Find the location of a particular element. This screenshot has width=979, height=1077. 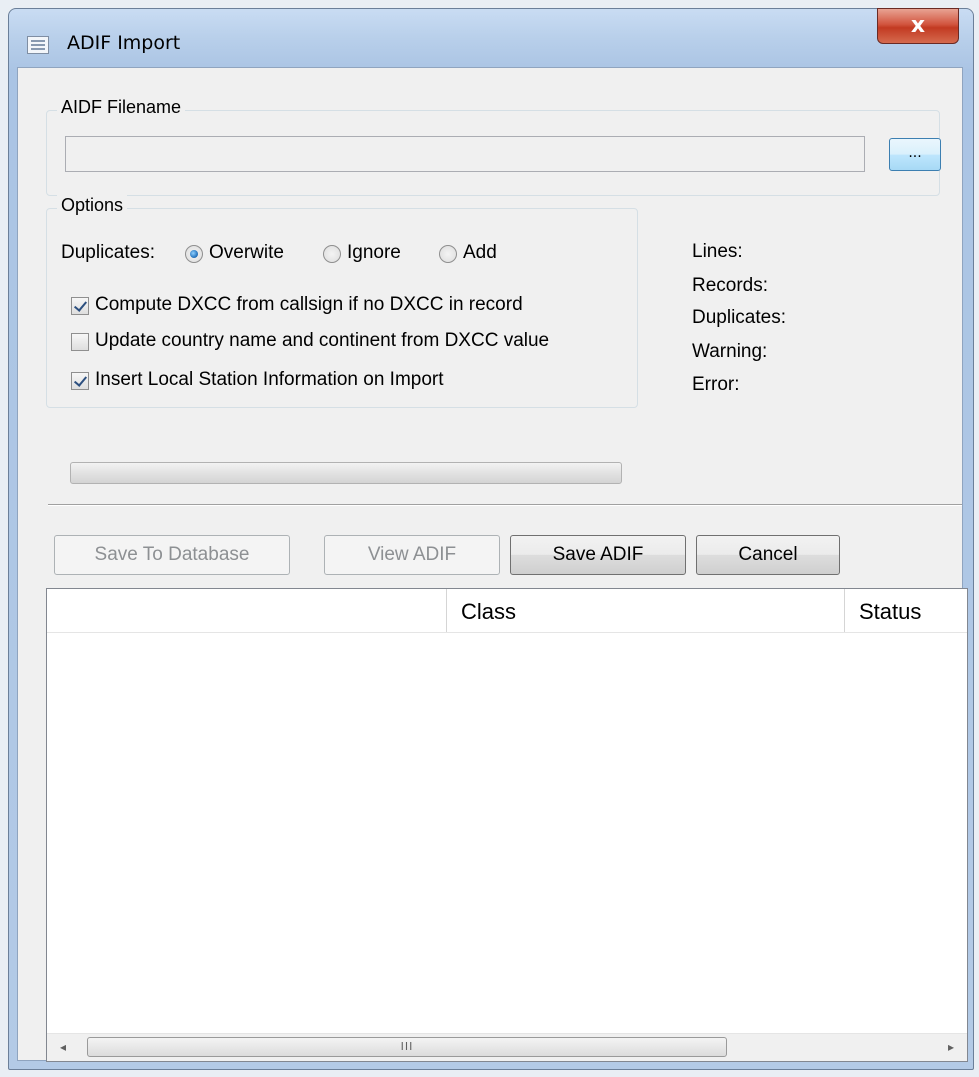

view-adif-button: View ADIF is located at coordinates (412, 555).